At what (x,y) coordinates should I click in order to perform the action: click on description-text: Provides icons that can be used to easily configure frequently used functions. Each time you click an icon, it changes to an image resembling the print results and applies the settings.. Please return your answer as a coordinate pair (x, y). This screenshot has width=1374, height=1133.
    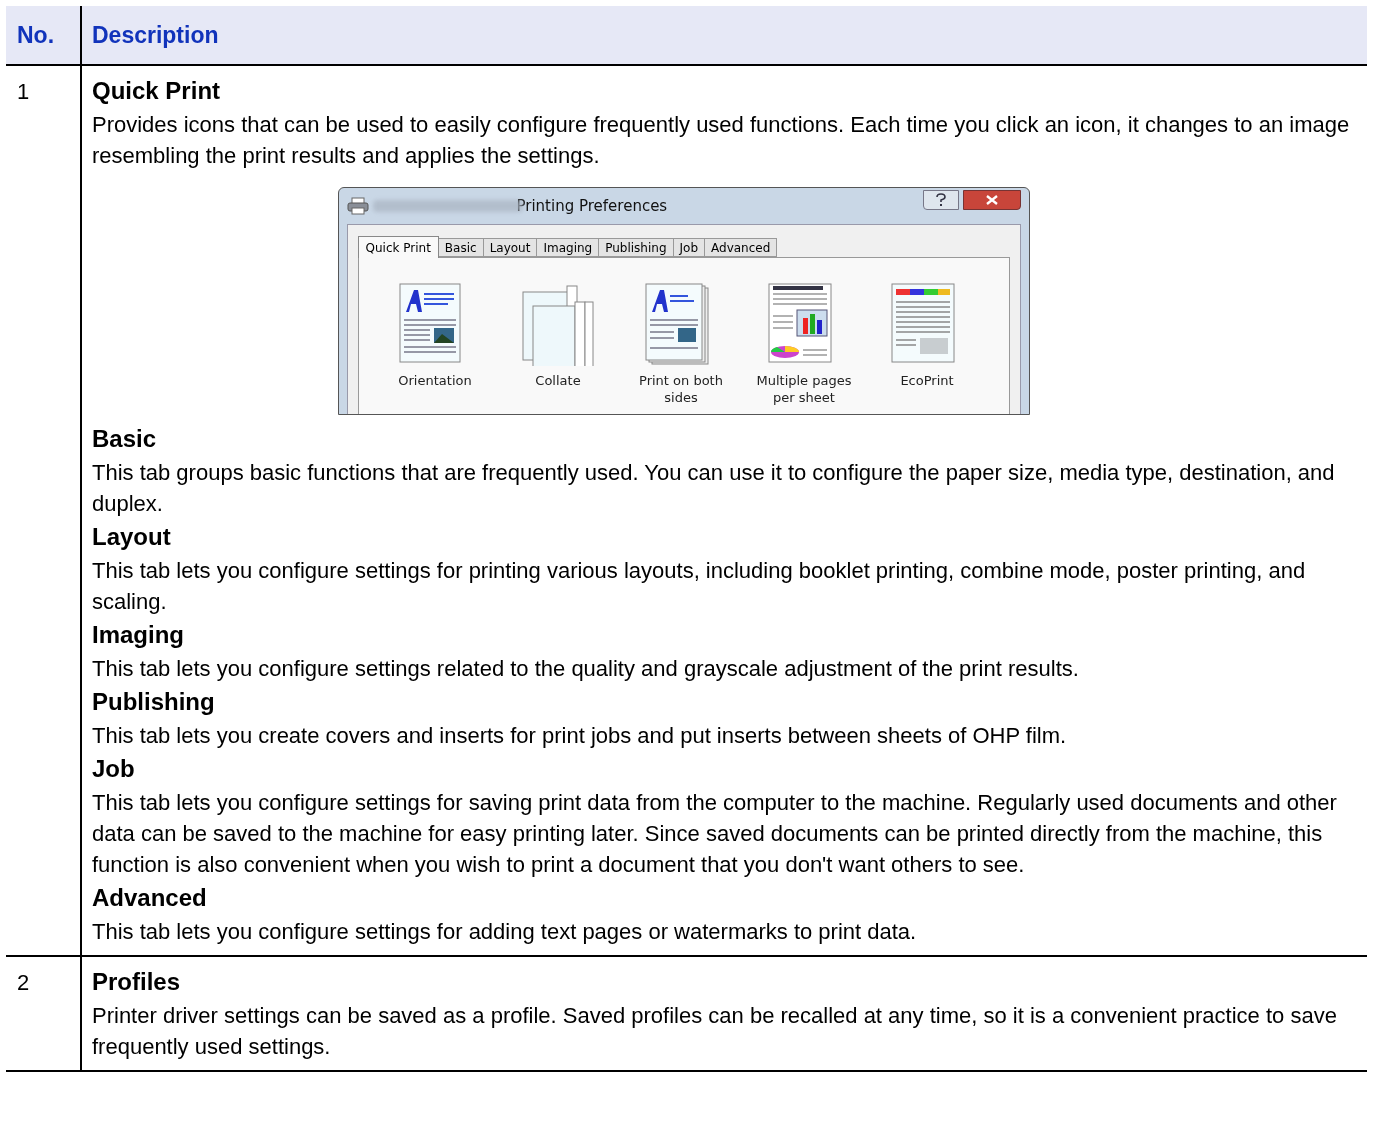
    Looking at the image, I should click on (721, 140).